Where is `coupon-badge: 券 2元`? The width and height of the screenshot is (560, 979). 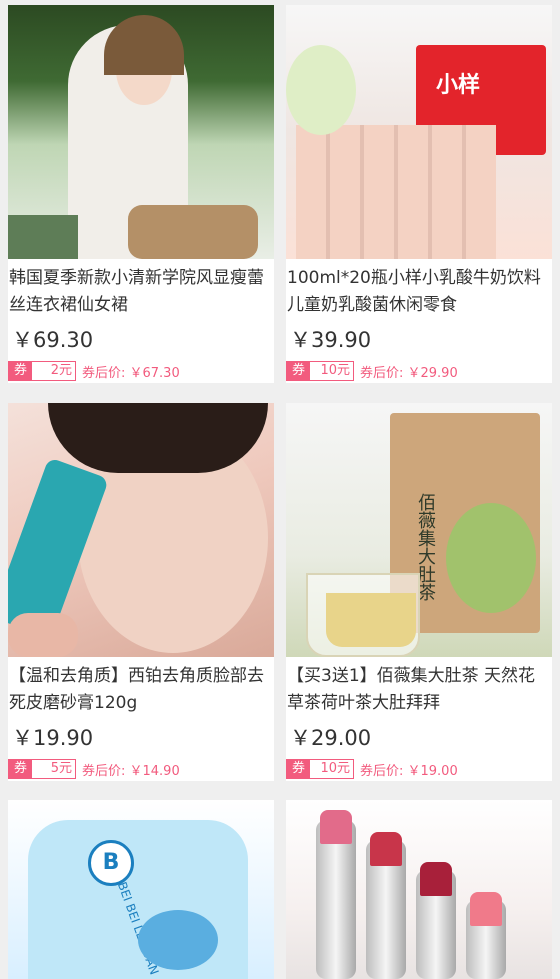 coupon-badge: 券 2元 is located at coordinates (42, 371).